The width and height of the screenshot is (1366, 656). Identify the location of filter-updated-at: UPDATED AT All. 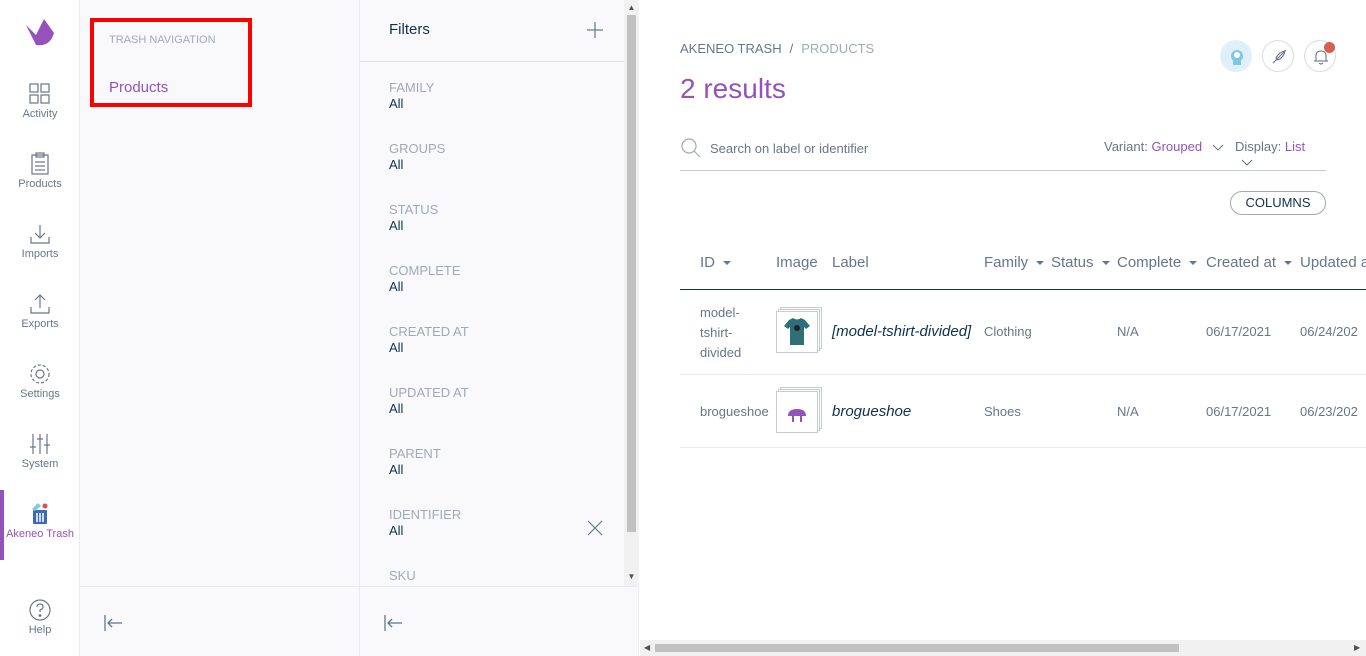
(499, 410).